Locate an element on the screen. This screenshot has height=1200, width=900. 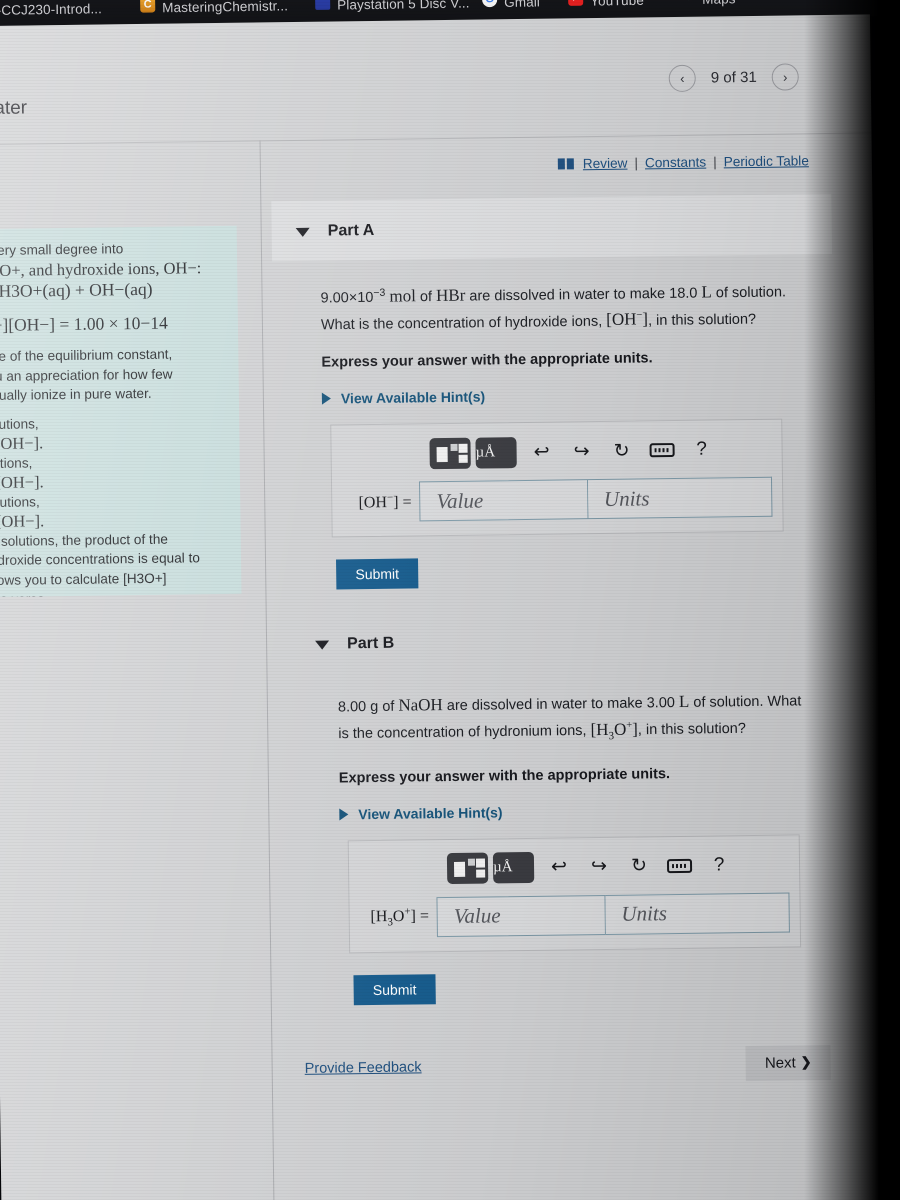
maps-favicon is located at coordinates (687, 2).